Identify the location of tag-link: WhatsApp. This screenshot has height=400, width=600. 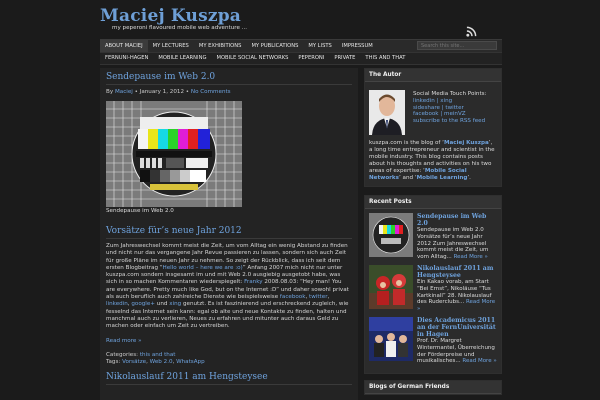
(190, 362).